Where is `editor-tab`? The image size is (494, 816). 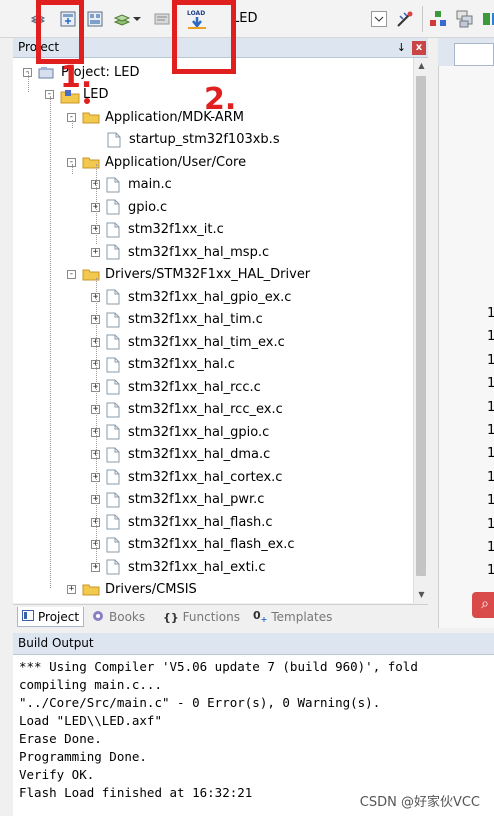
editor-tab is located at coordinates (474, 54).